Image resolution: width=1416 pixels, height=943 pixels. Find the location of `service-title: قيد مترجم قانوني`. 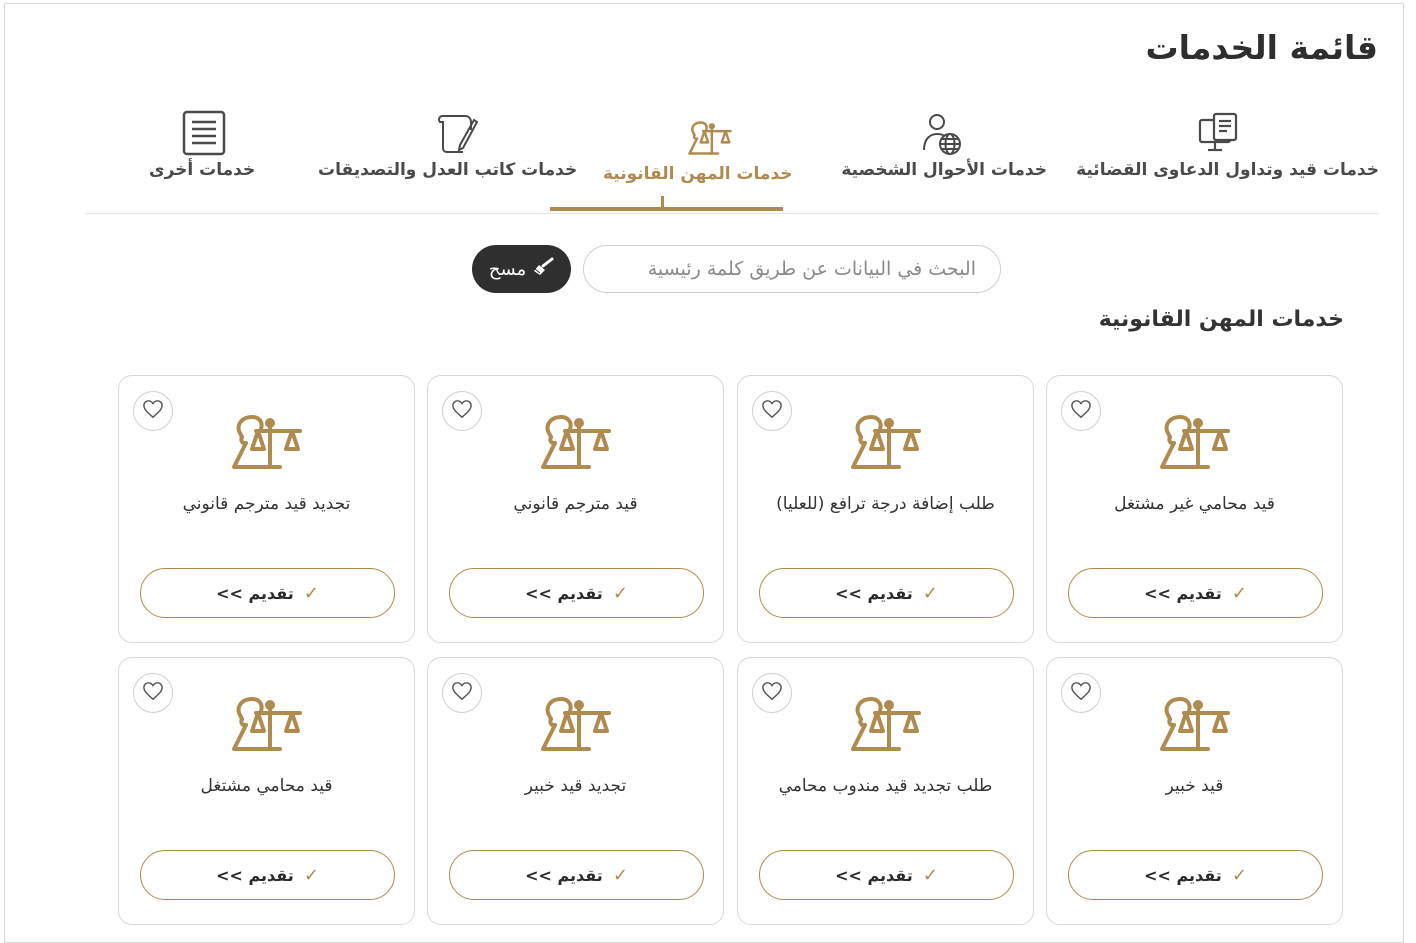

service-title: قيد مترجم قانوني is located at coordinates (575, 504).